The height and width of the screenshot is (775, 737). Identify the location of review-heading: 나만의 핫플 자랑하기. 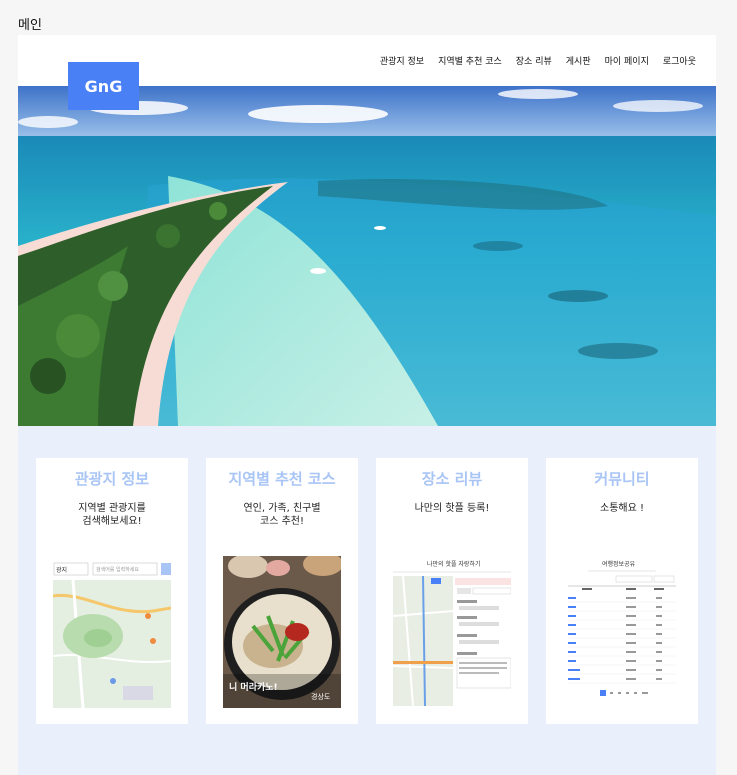
(454, 564).